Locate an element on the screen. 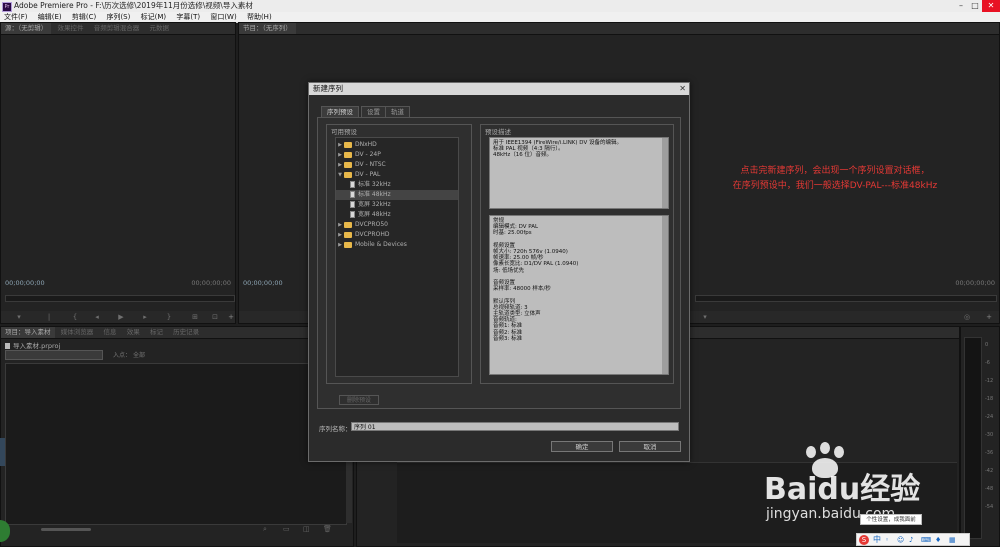  program-mark-in-icon: ▾ is located at coordinates (705, 317).